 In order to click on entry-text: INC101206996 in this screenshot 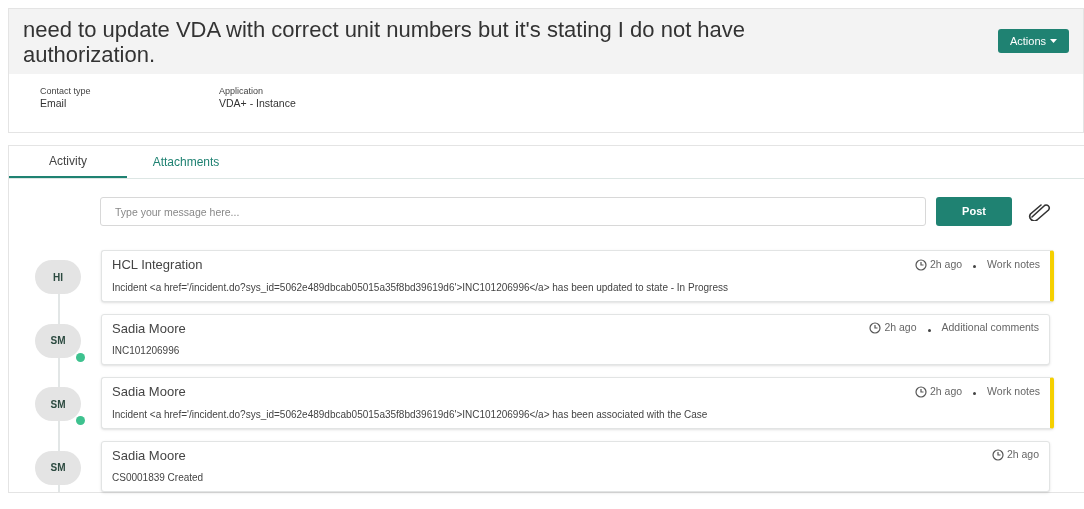, I will do `click(146, 351)`.